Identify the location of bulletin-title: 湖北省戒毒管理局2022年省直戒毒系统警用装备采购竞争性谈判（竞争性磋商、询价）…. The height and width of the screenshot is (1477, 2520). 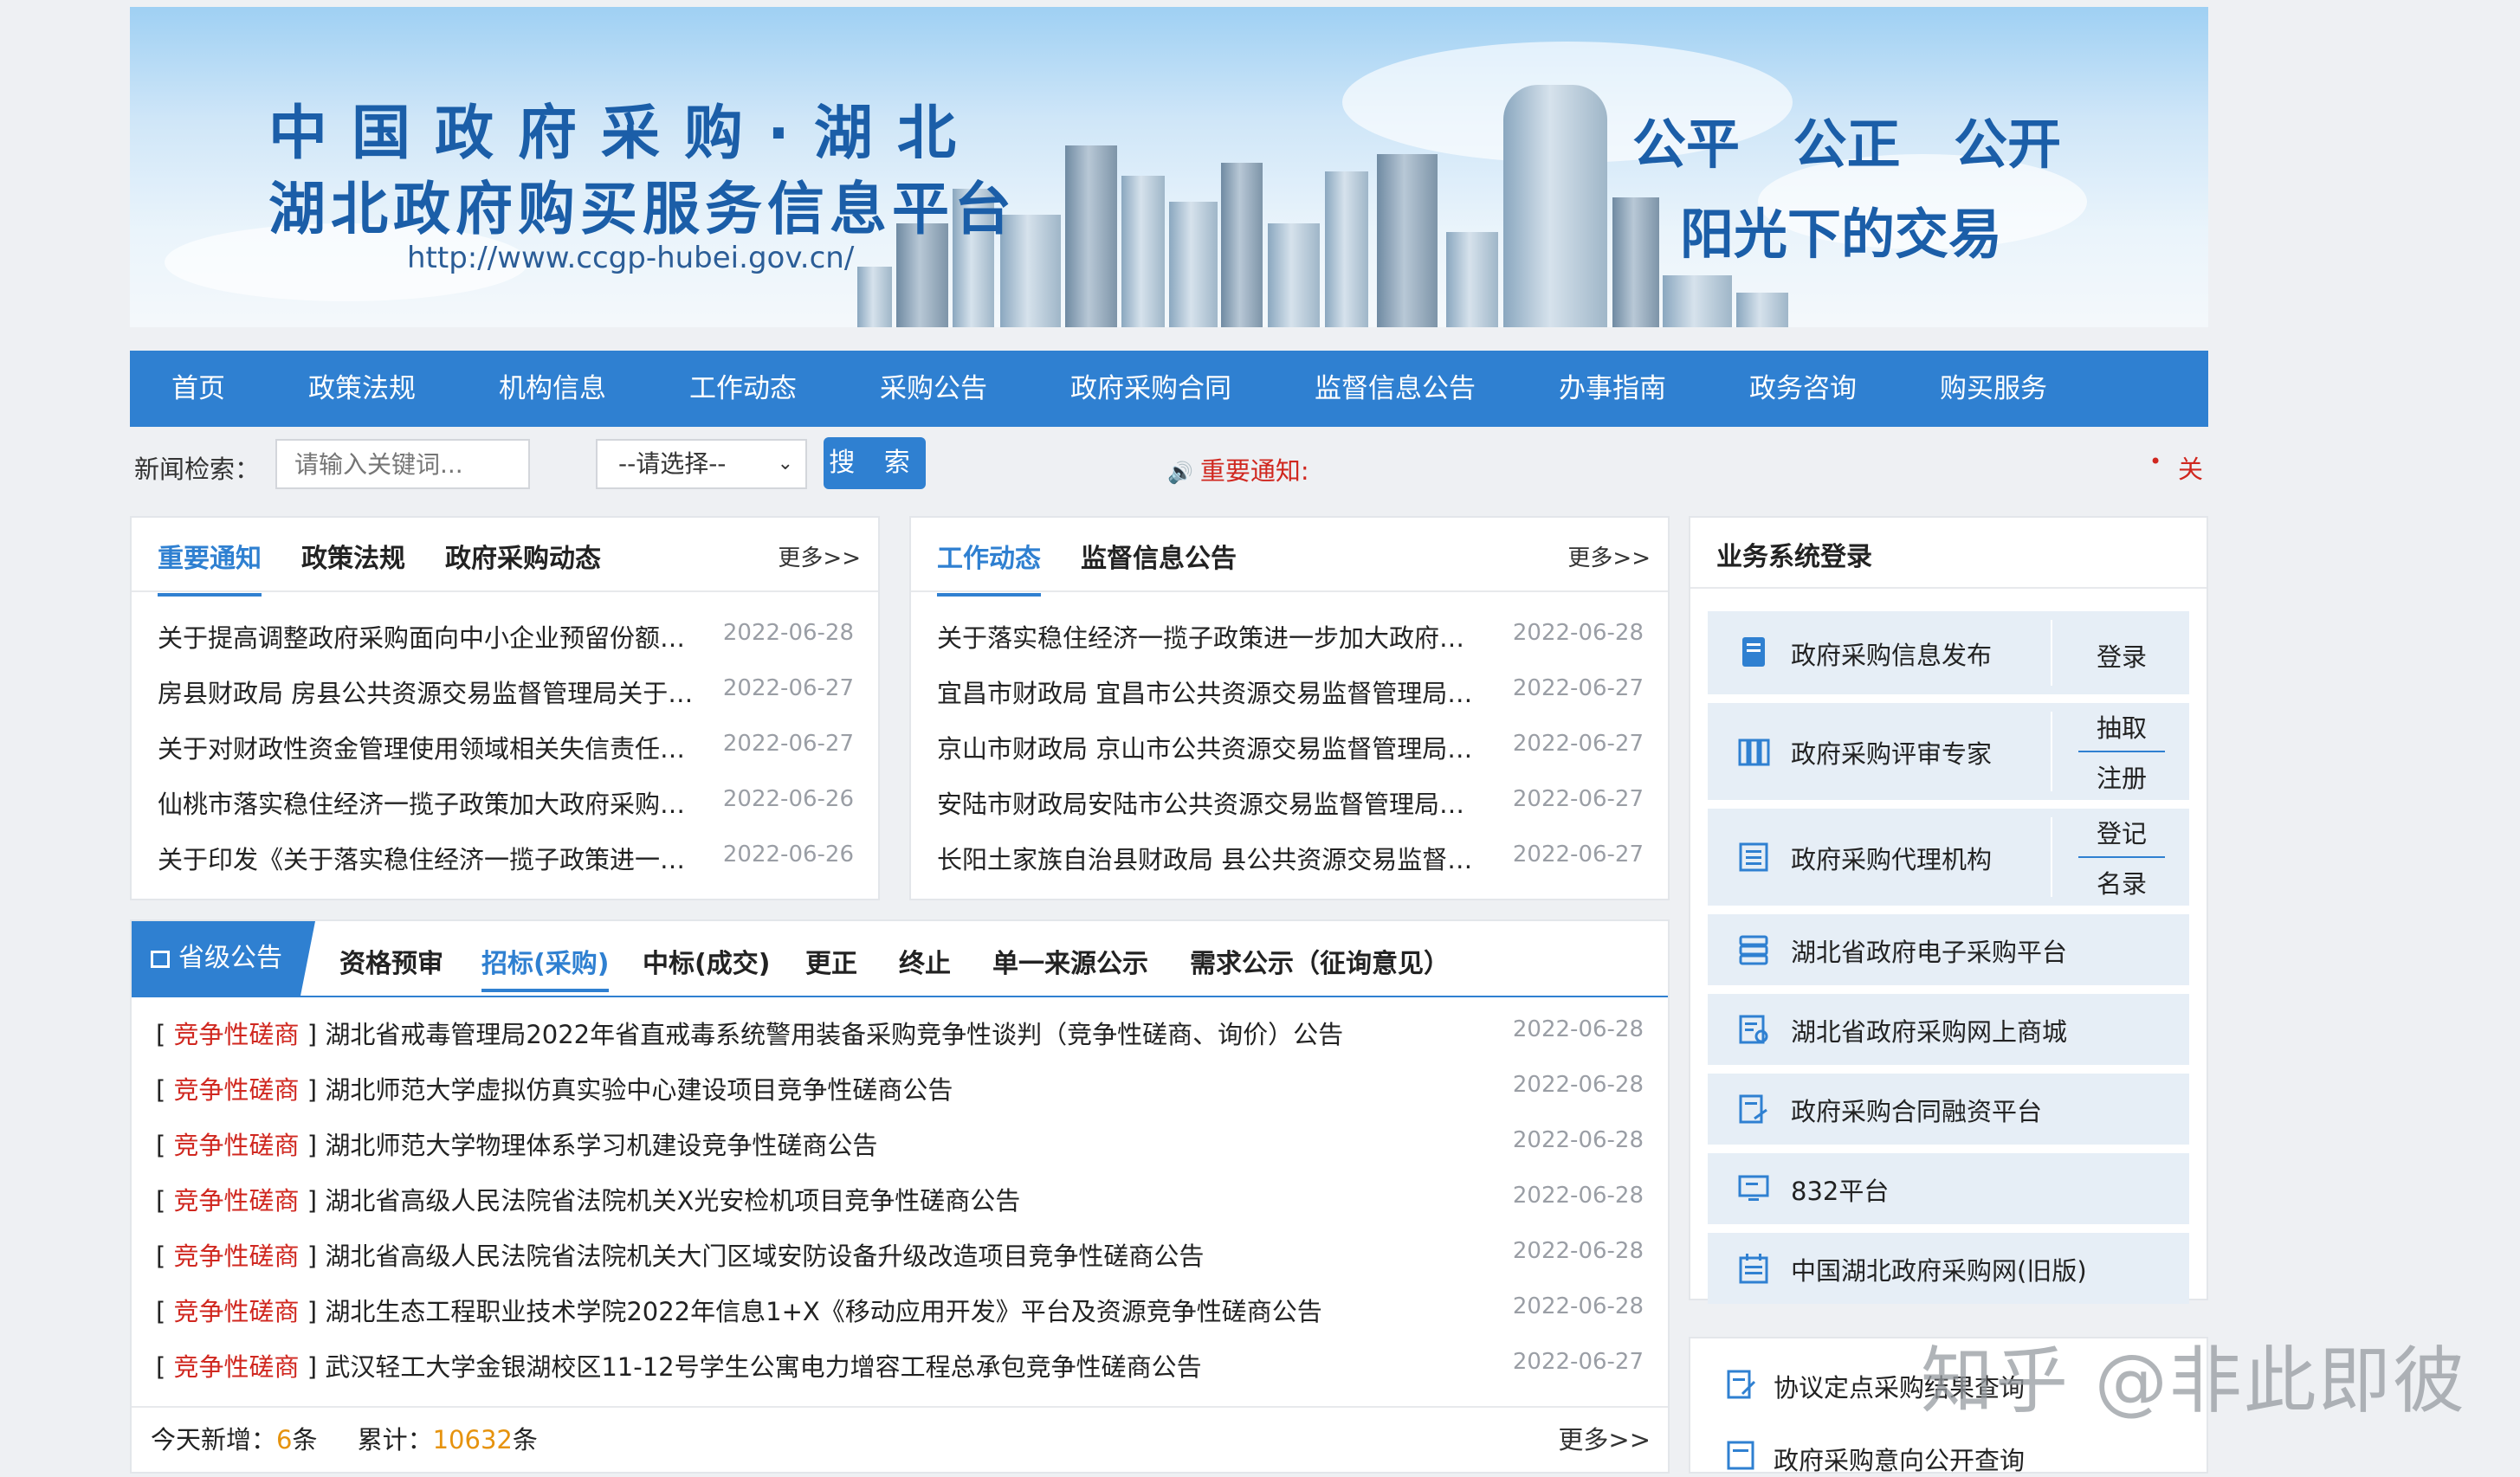
(834, 1034).